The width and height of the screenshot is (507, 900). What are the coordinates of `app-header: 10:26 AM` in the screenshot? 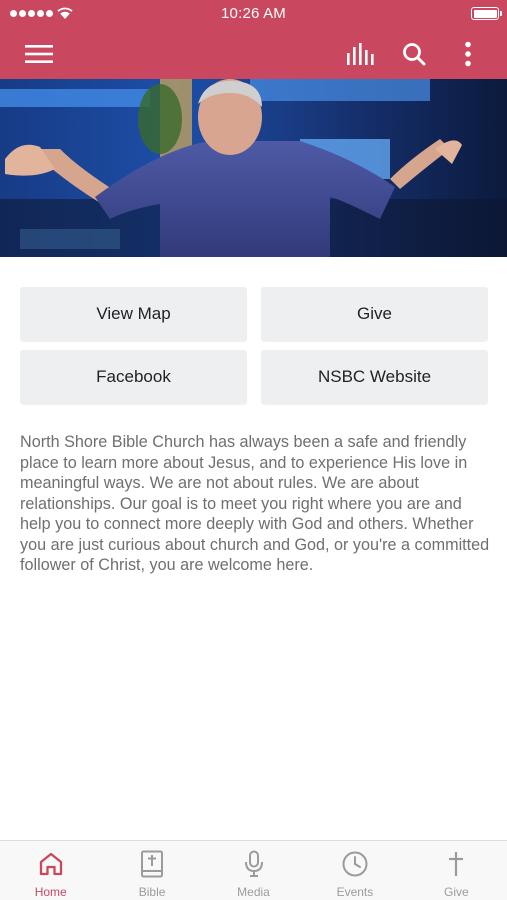 It's located at (253, 39).